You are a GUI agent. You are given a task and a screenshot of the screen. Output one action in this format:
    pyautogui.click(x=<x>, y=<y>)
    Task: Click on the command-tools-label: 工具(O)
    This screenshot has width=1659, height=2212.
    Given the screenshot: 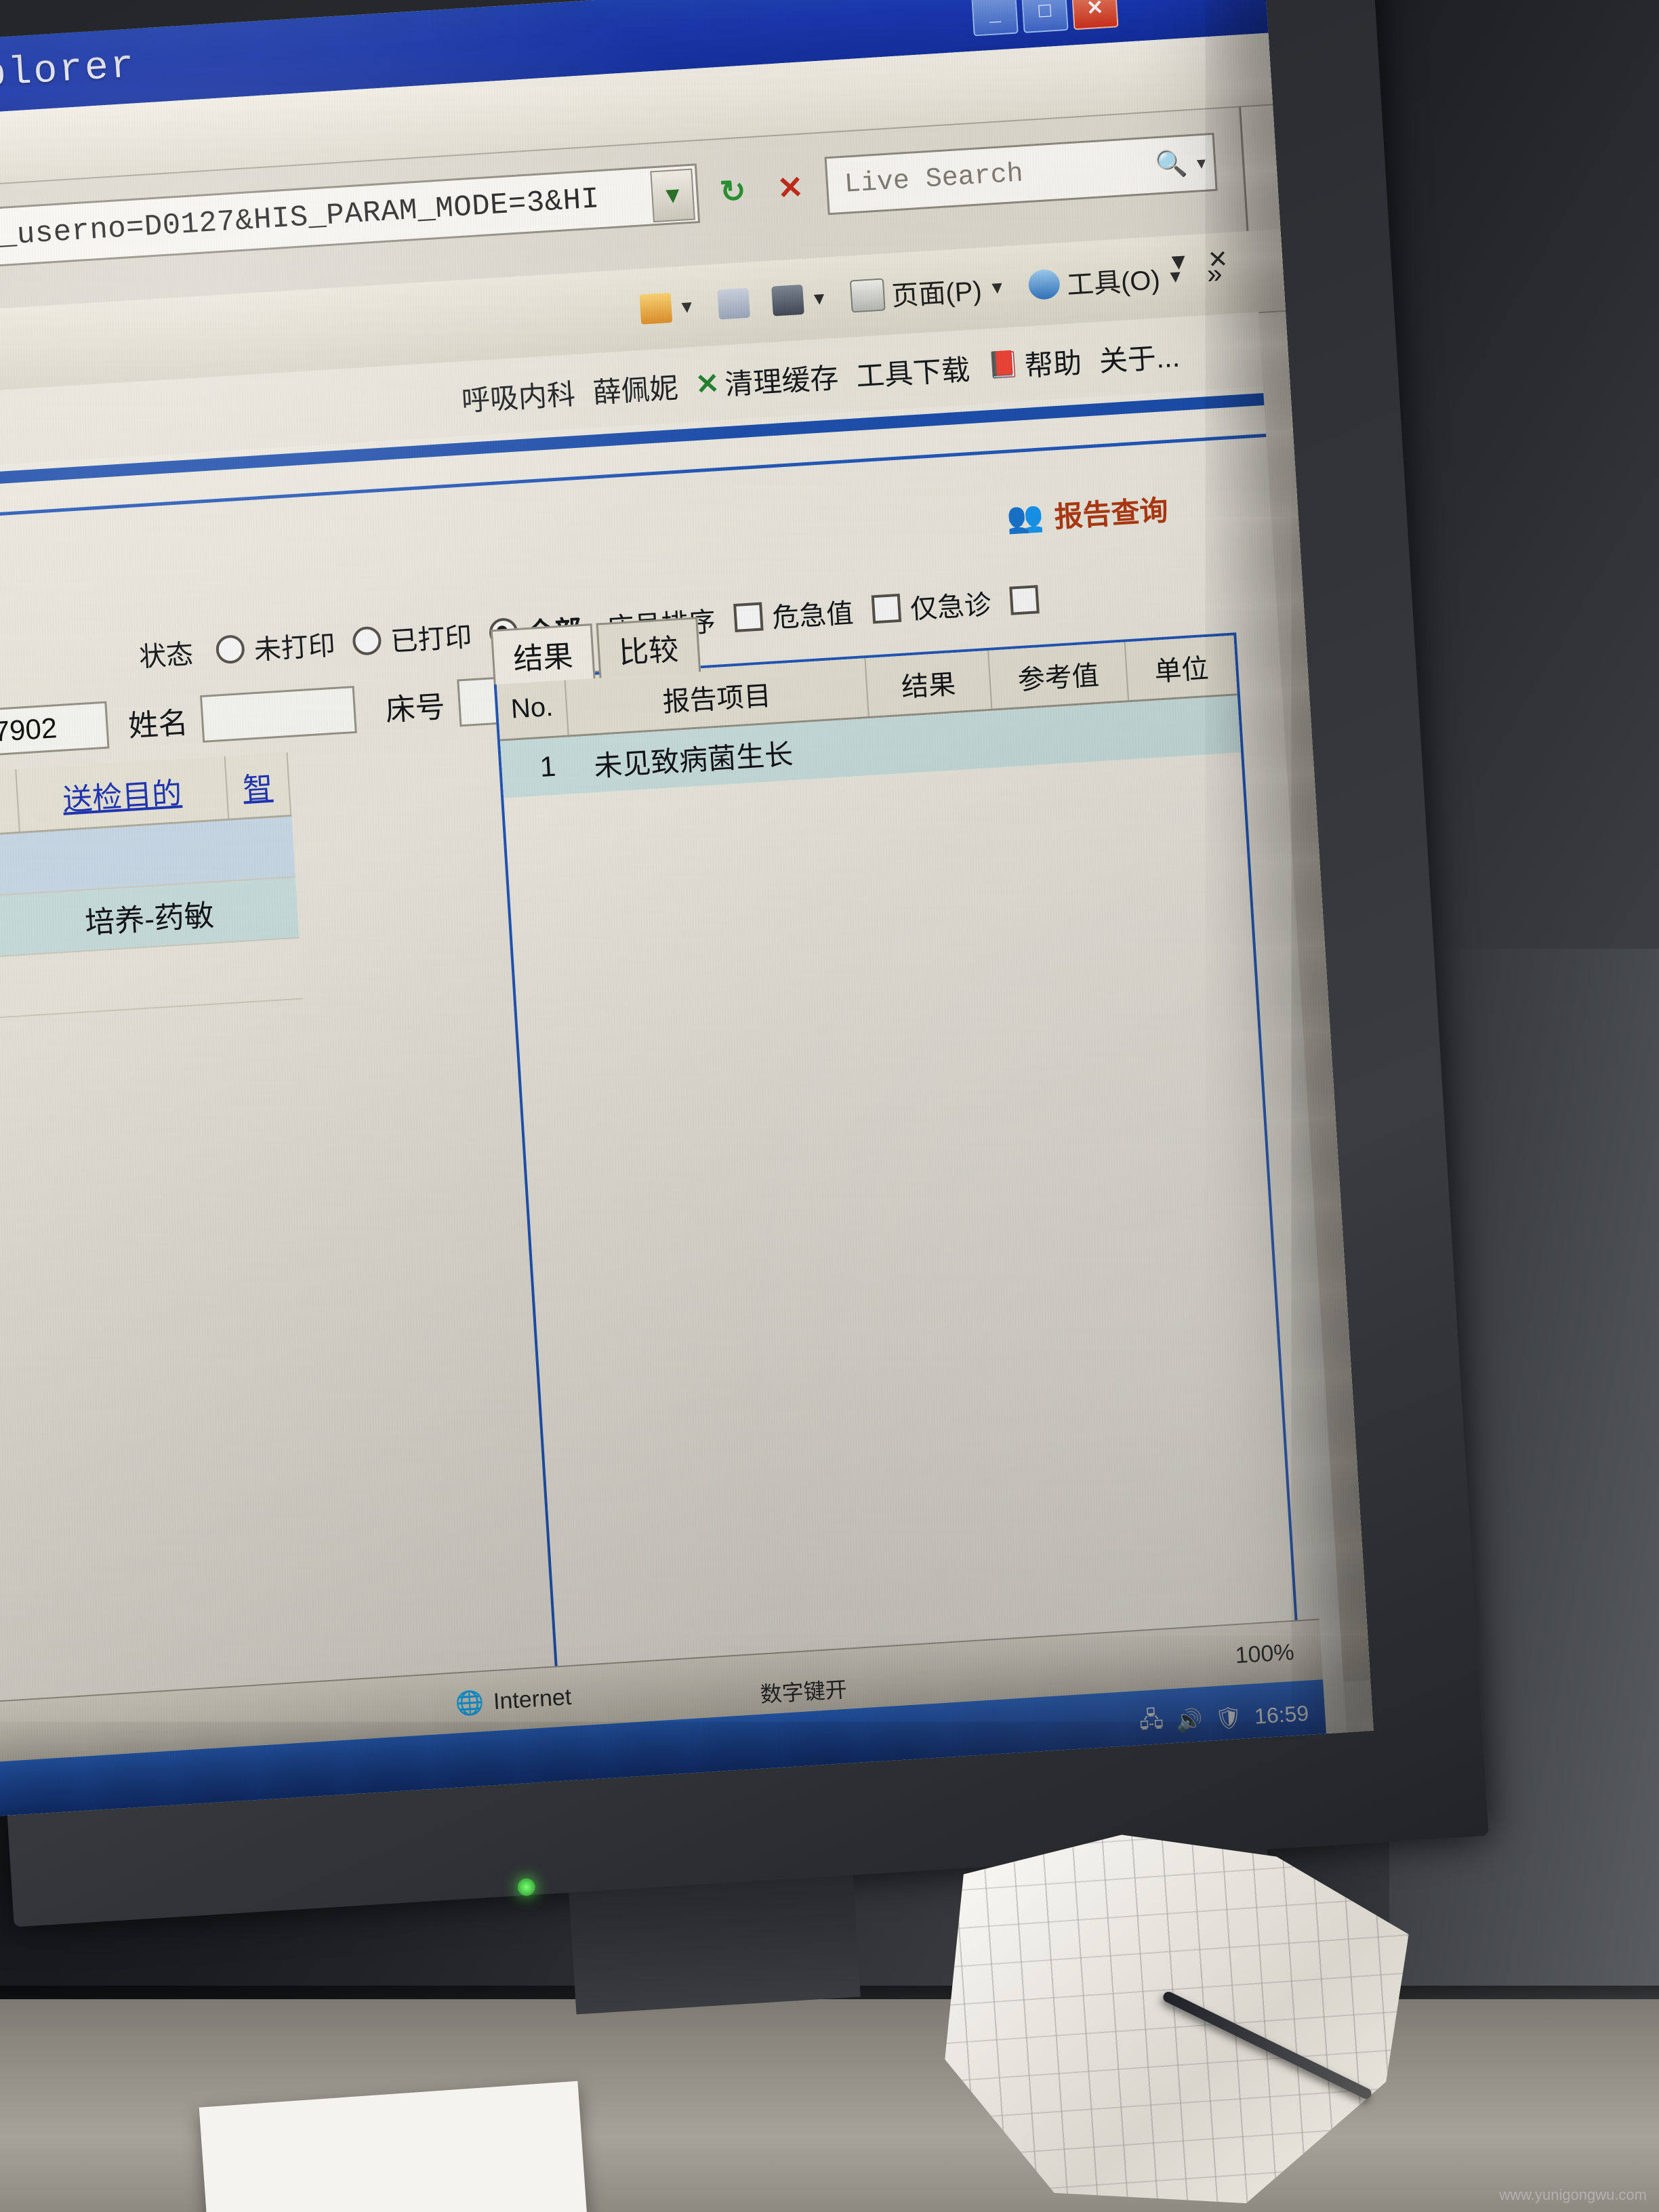 What is the action you would take?
    pyautogui.click(x=1114, y=283)
    